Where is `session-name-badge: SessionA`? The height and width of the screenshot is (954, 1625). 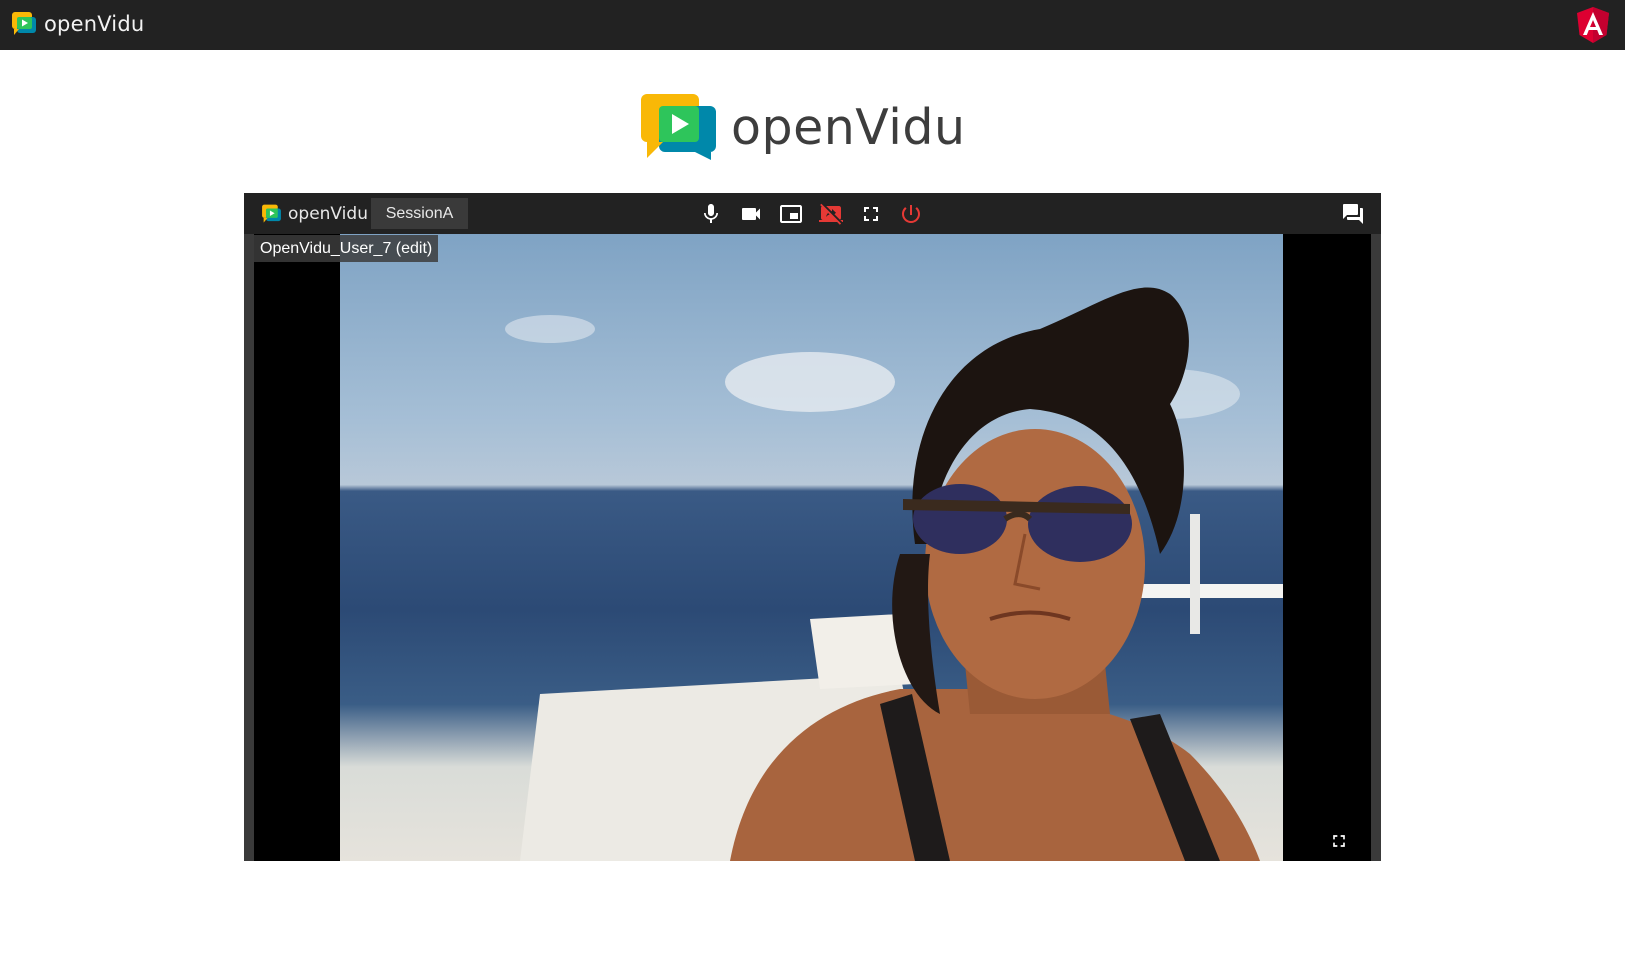 session-name-badge: SessionA is located at coordinates (419, 213).